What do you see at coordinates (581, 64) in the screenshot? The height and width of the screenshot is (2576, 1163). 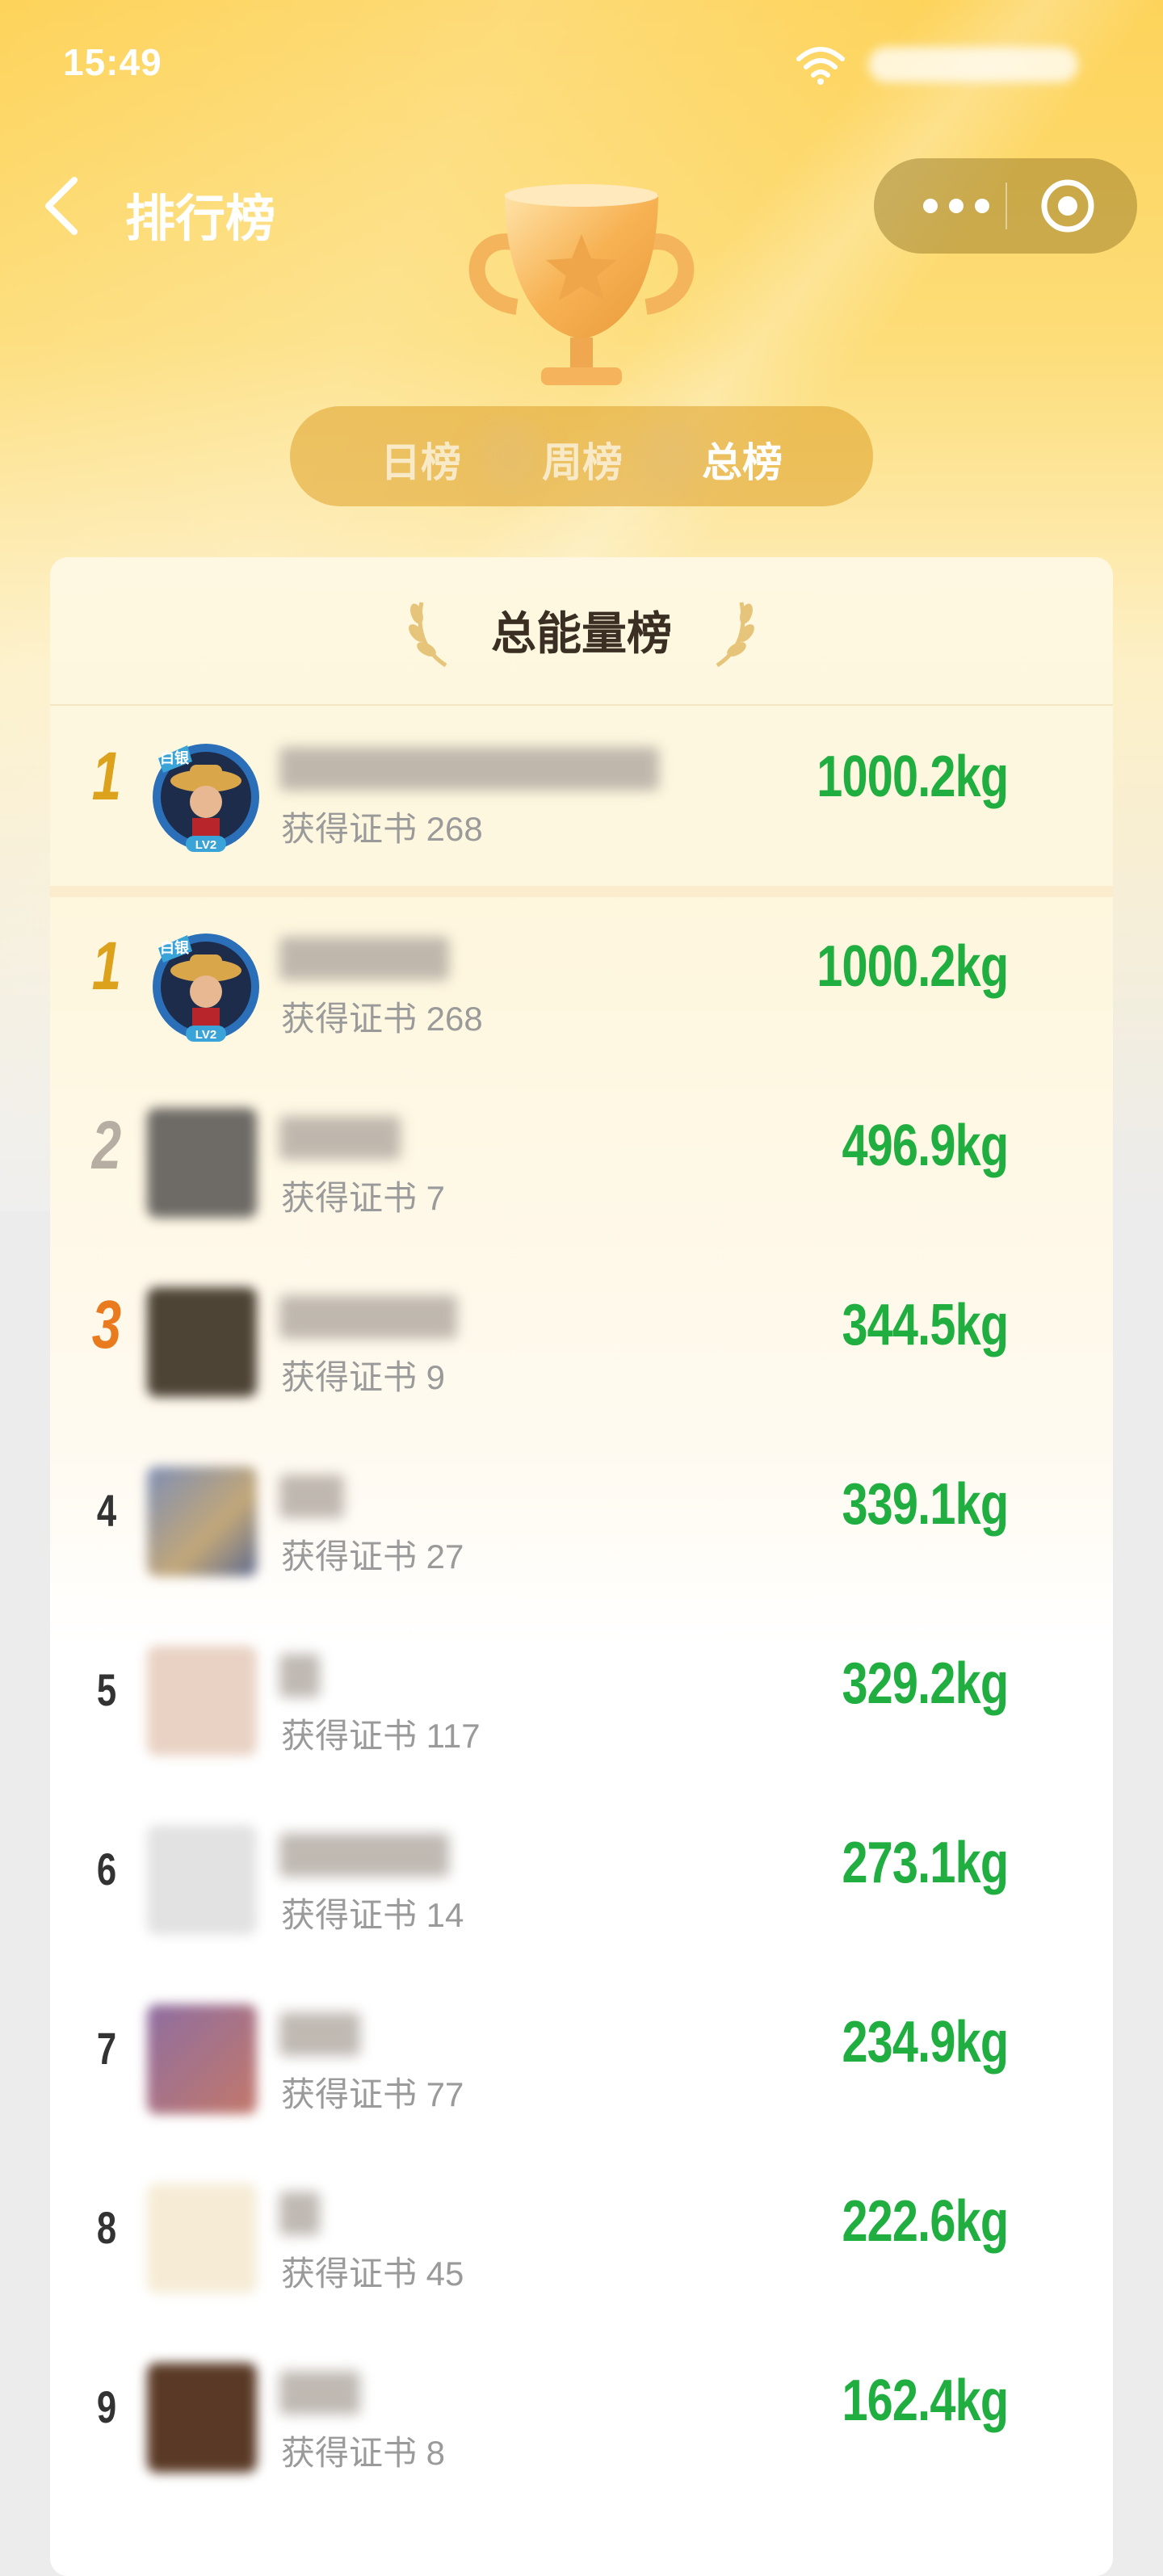 I see `status-bar: 15:49` at bounding box center [581, 64].